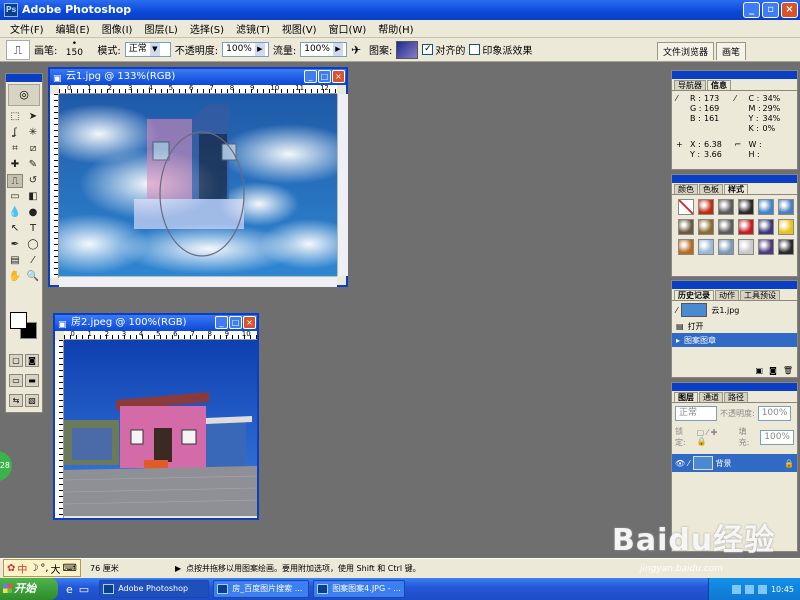  What do you see at coordinates (33, 165) in the screenshot?
I see `brush-tool-icon: ✎` at bounding box center [33, 165].